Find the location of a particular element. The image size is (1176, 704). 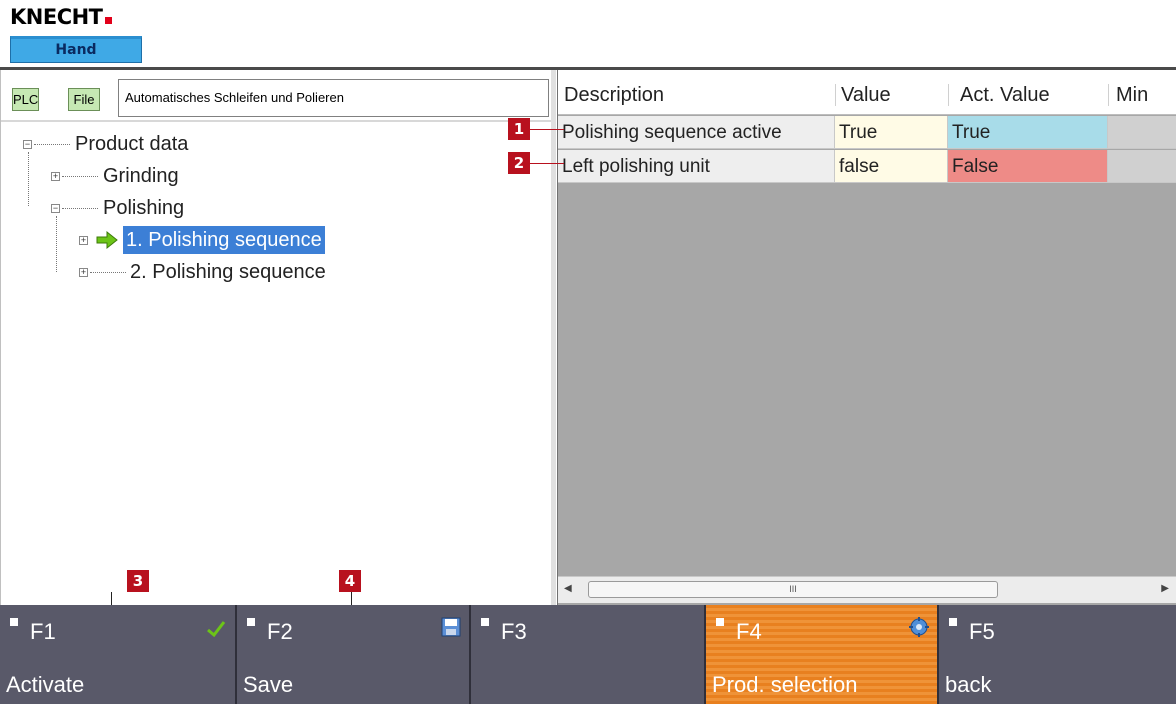

file-button: File is located at coordinates (84, 99).